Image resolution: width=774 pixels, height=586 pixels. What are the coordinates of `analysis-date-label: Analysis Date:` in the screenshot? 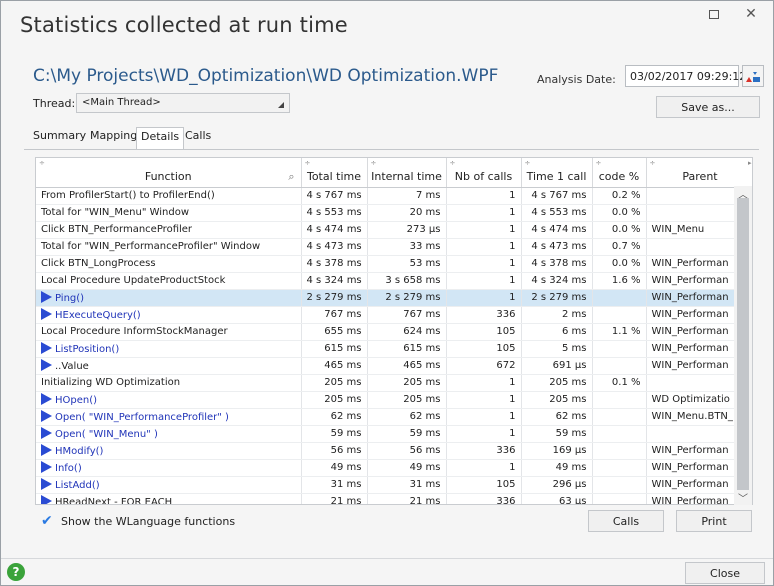 It's located at (576, 79).